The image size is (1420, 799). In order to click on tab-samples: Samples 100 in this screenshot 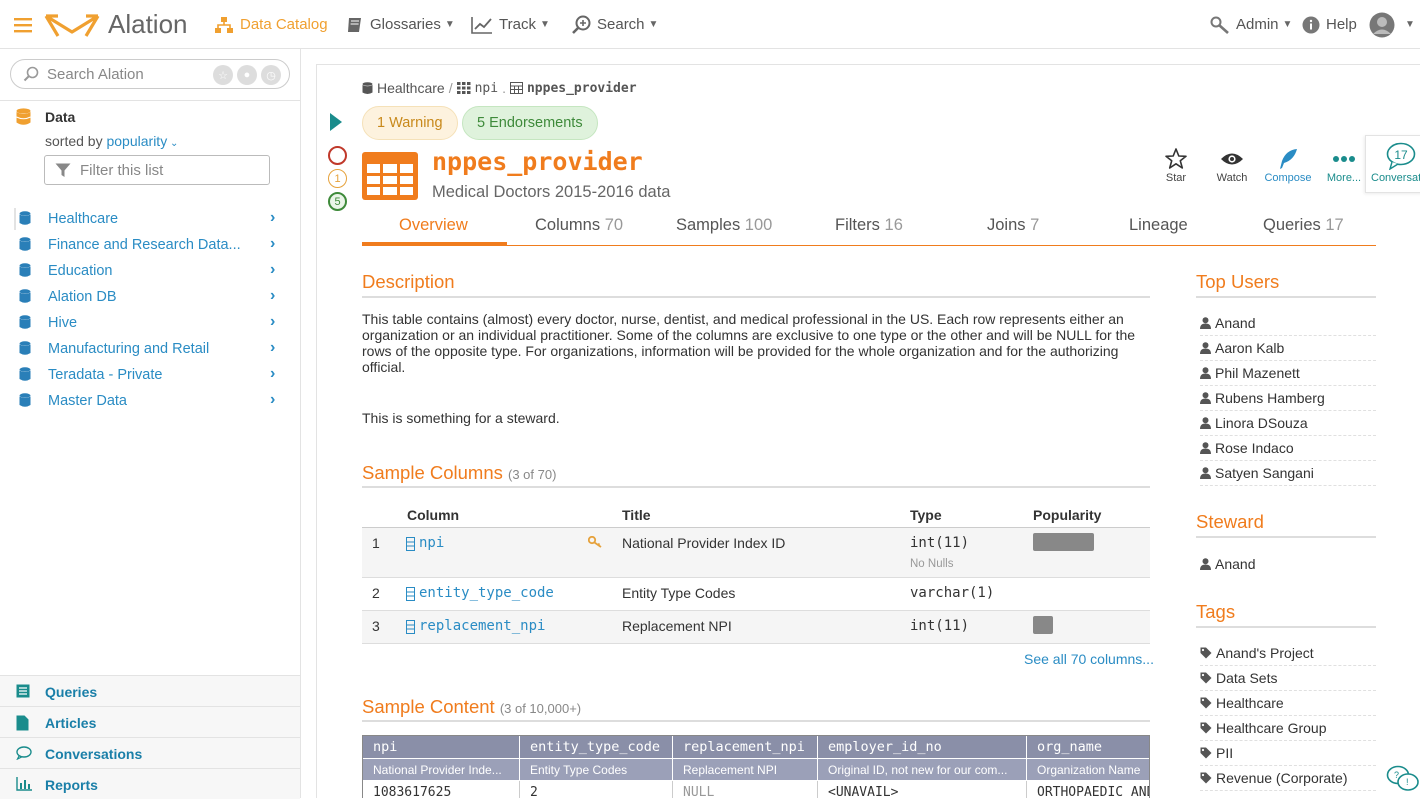, I will do `click(724, 225)`.